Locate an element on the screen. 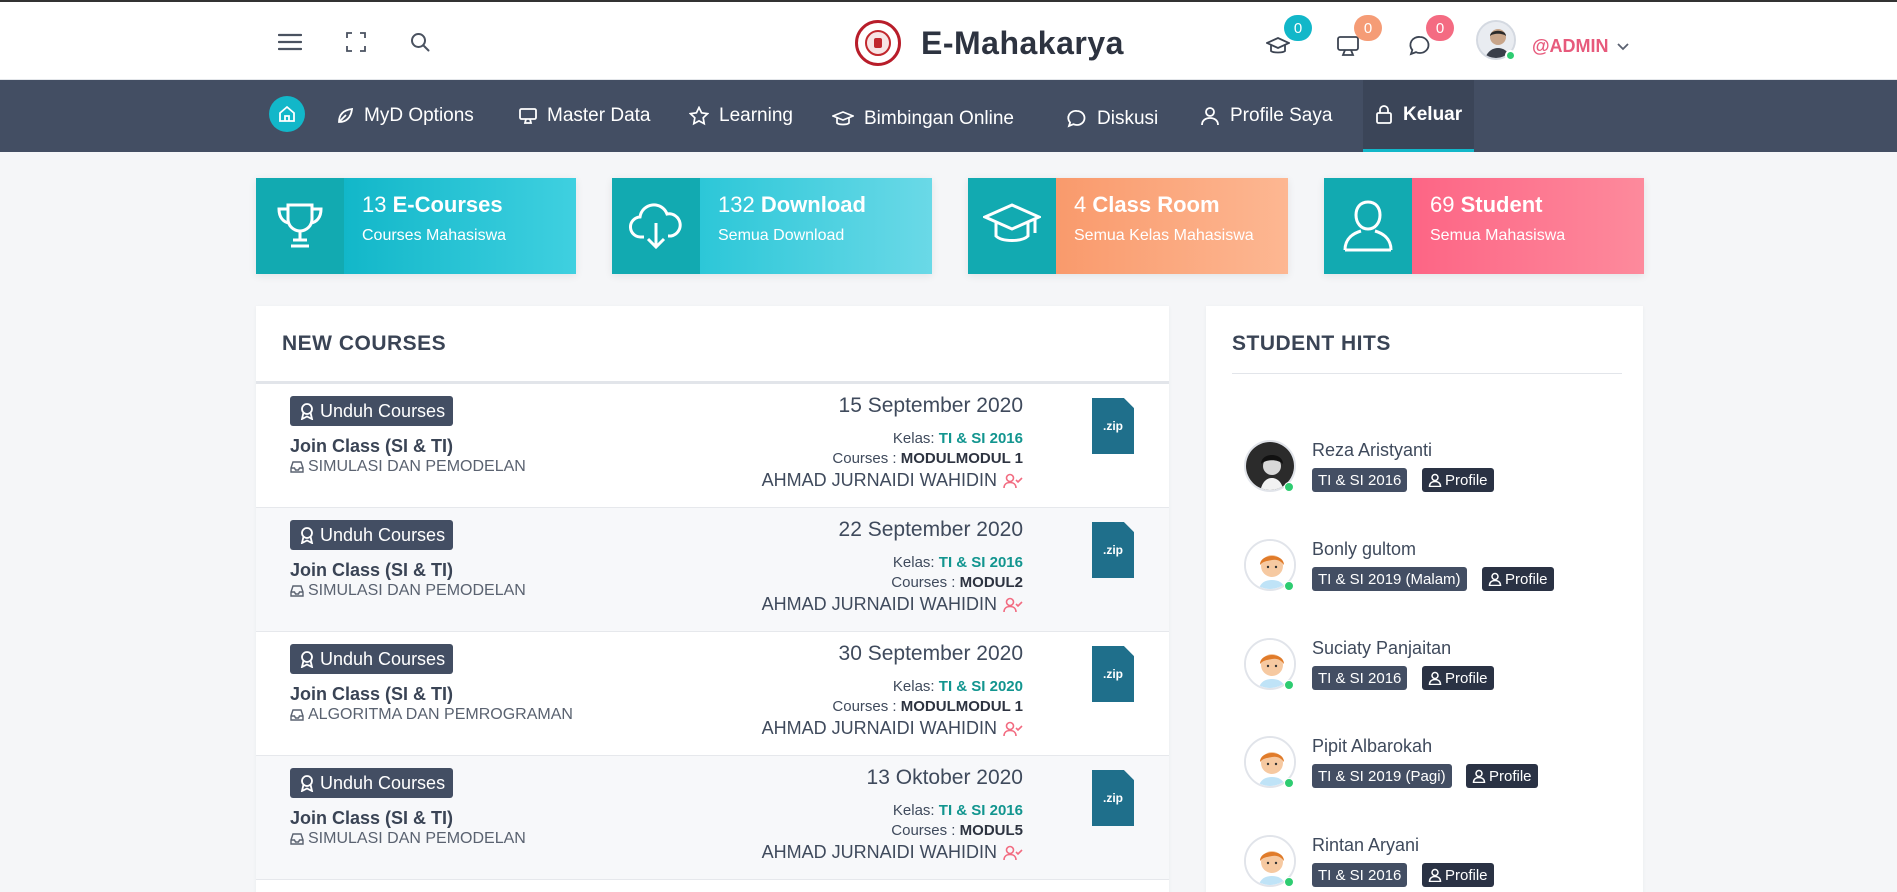 This screenshot has width=1897, height=892. notification-courses: 0 is located at coordinates (1286, 39).